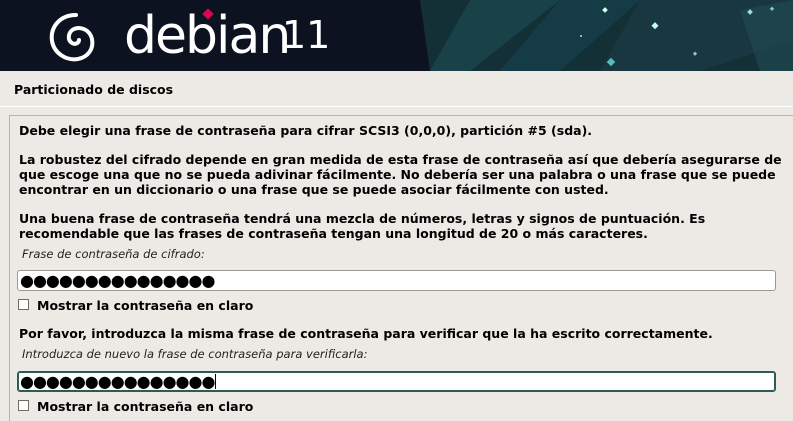 The image size is (793, 421). I want to click on page-title: Particionado de discos, so click(94, 89).